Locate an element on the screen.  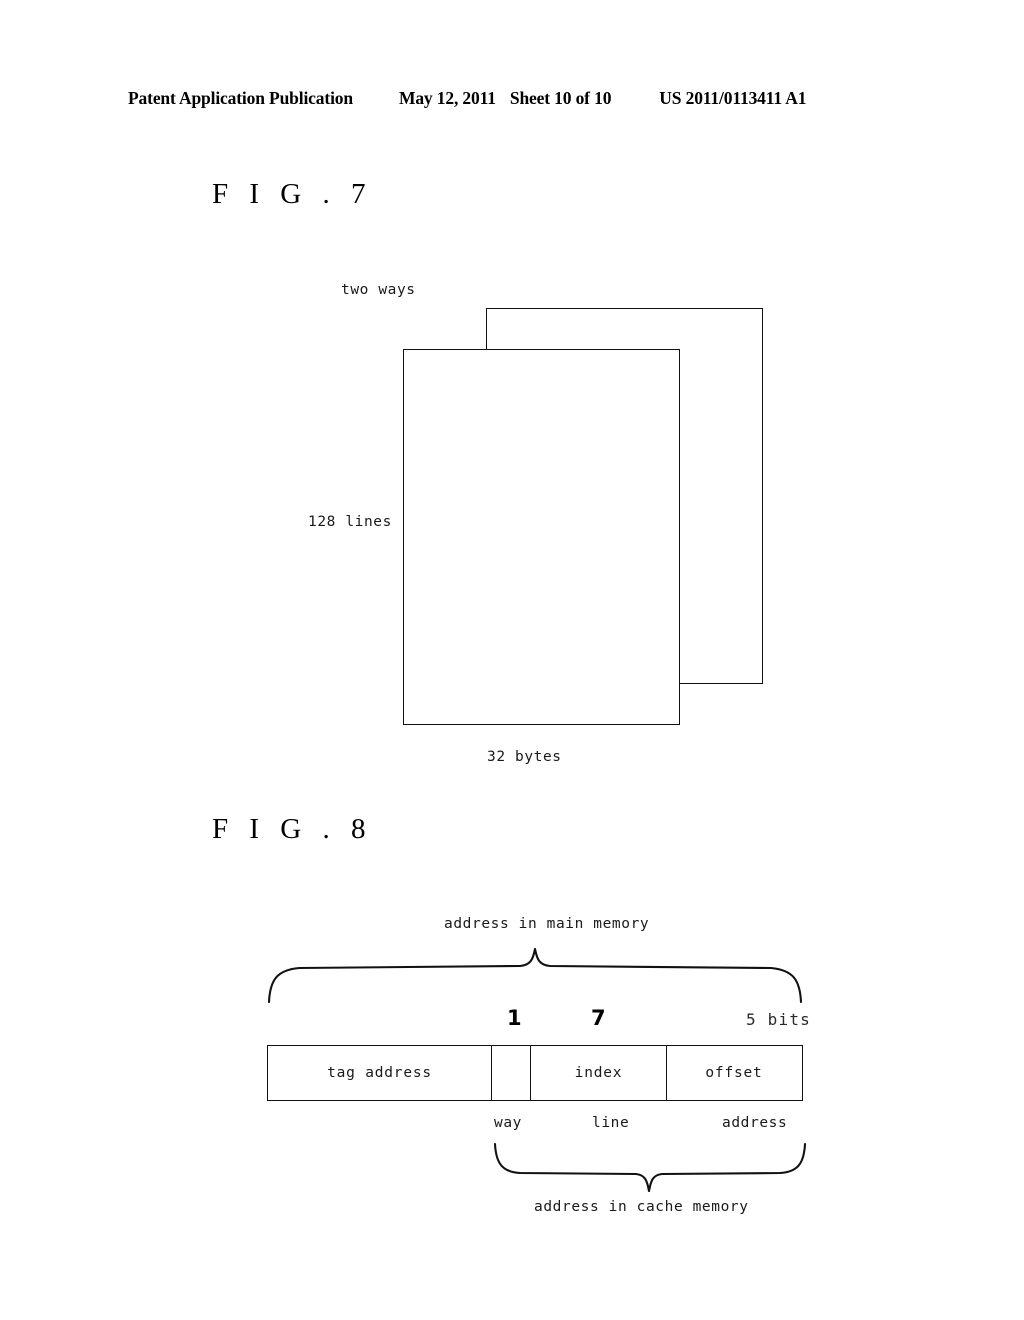
field-way is located at coordinates (511, 1073).